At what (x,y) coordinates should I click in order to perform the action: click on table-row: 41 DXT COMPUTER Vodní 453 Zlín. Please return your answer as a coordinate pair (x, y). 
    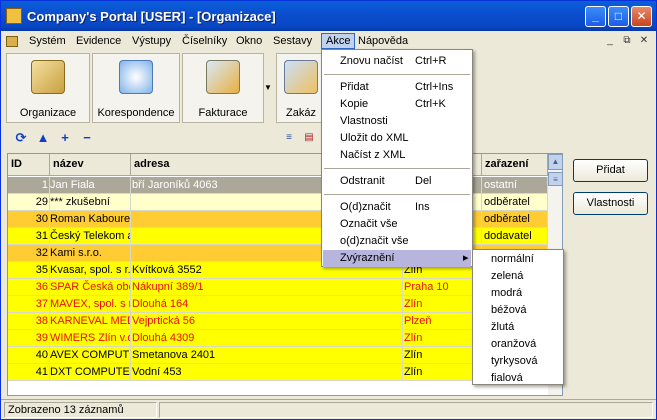
    Looking at the image, I should click on (278, 372).